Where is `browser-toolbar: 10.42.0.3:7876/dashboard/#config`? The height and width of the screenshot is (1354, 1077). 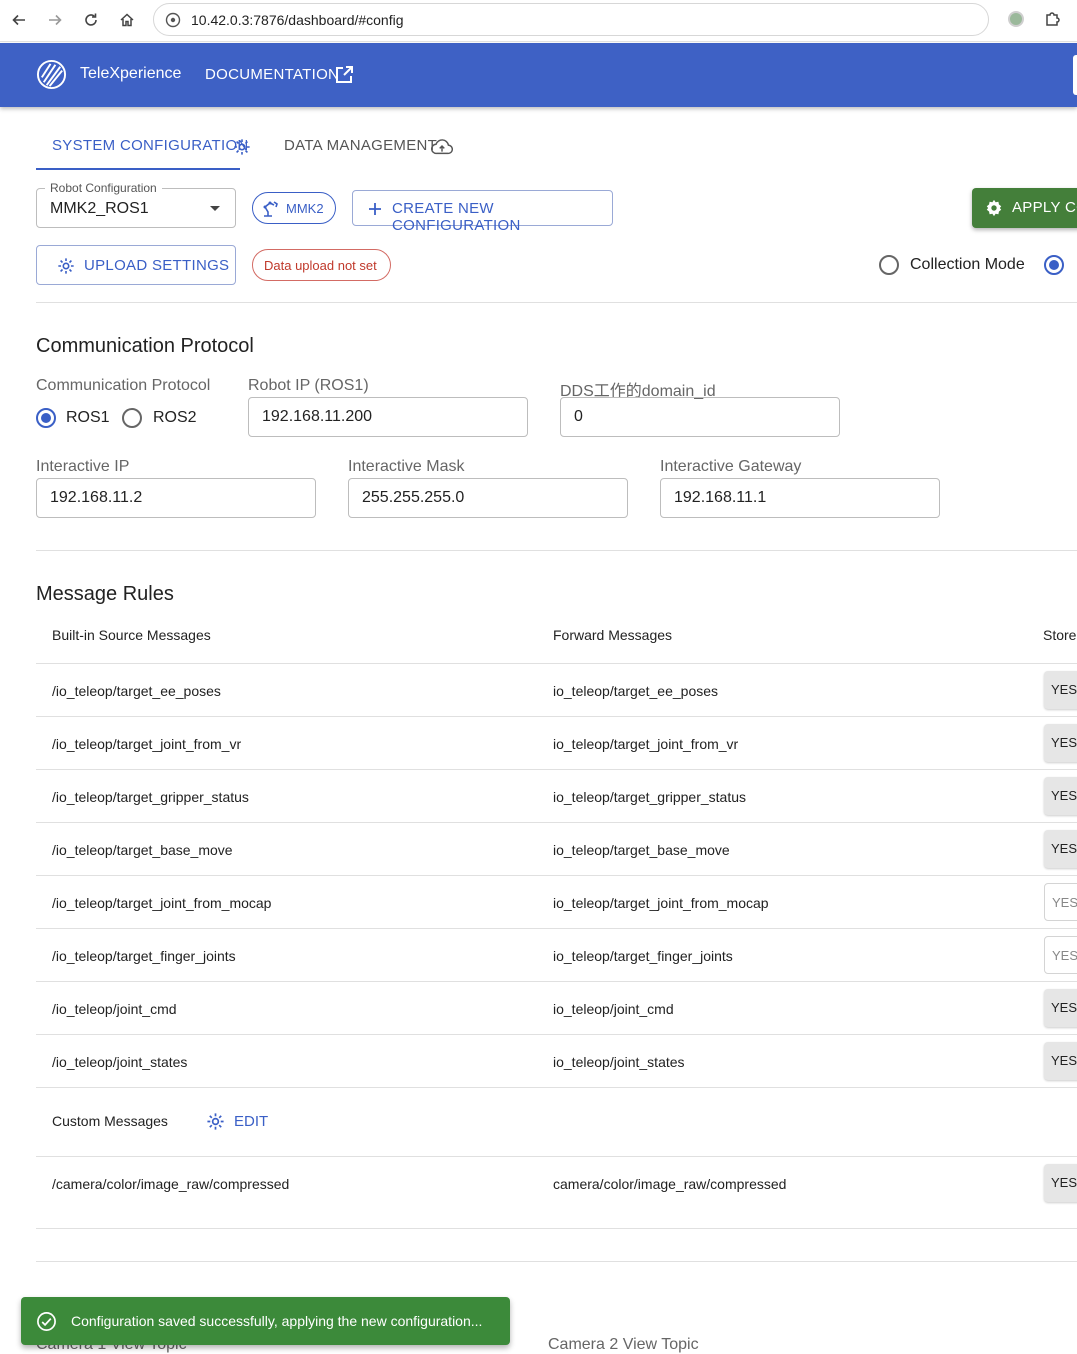
browser-toolbar: 10.42.0.3:7876/dashboard/#config is located at coordinates (538, 21).